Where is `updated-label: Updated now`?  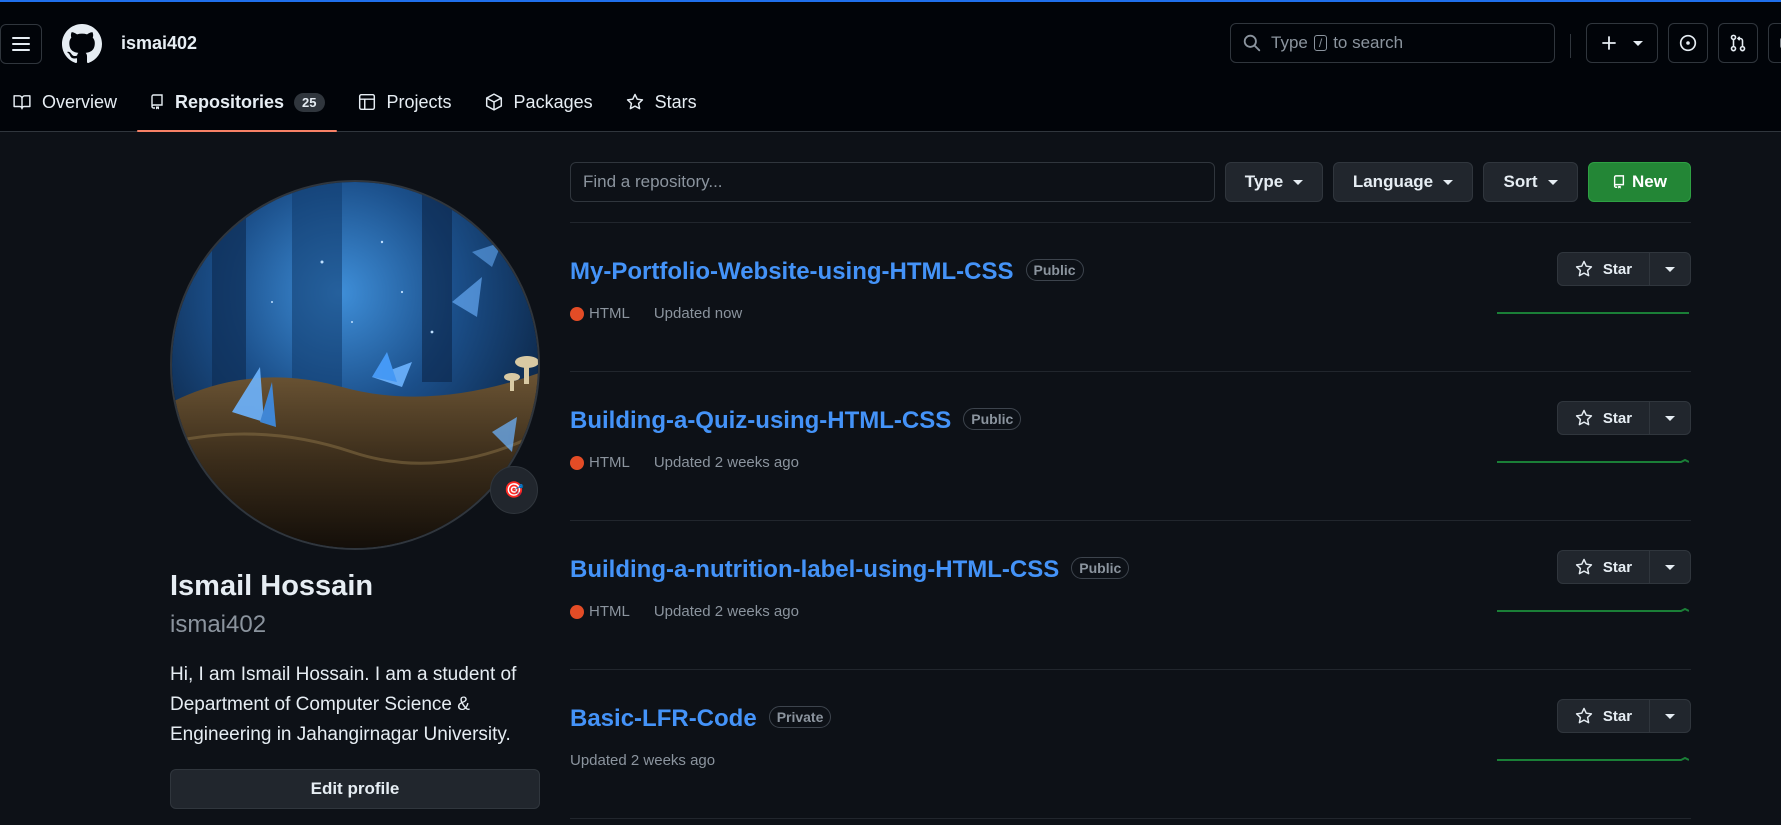 updated-label: Updated now is located at coordinates (698, 313).